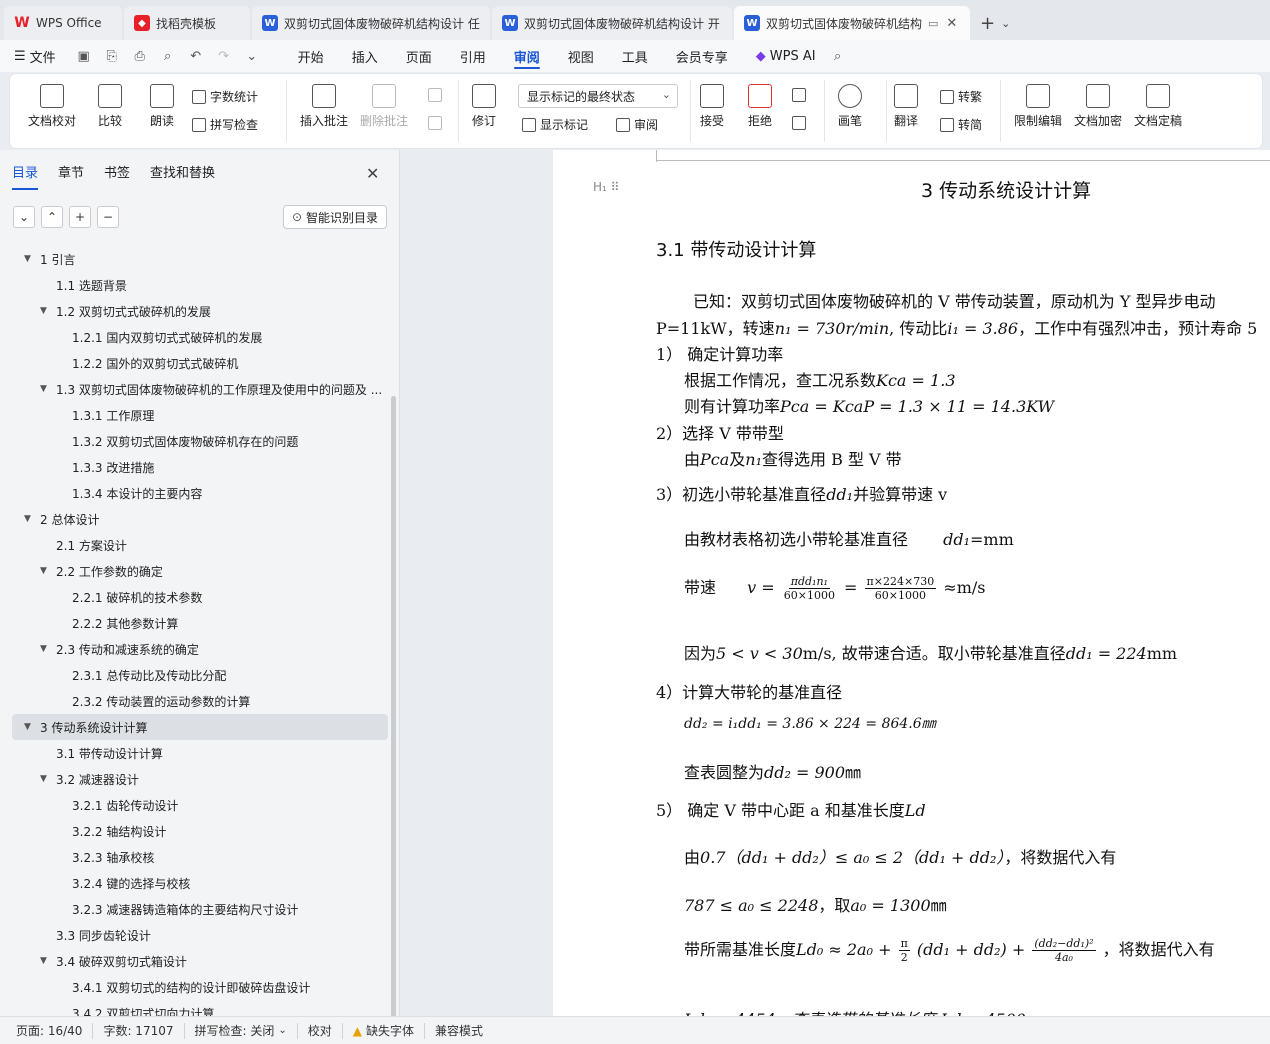  I want to click on smart-toc-button: ⊙ 智能识别目录, so click(335, 217).